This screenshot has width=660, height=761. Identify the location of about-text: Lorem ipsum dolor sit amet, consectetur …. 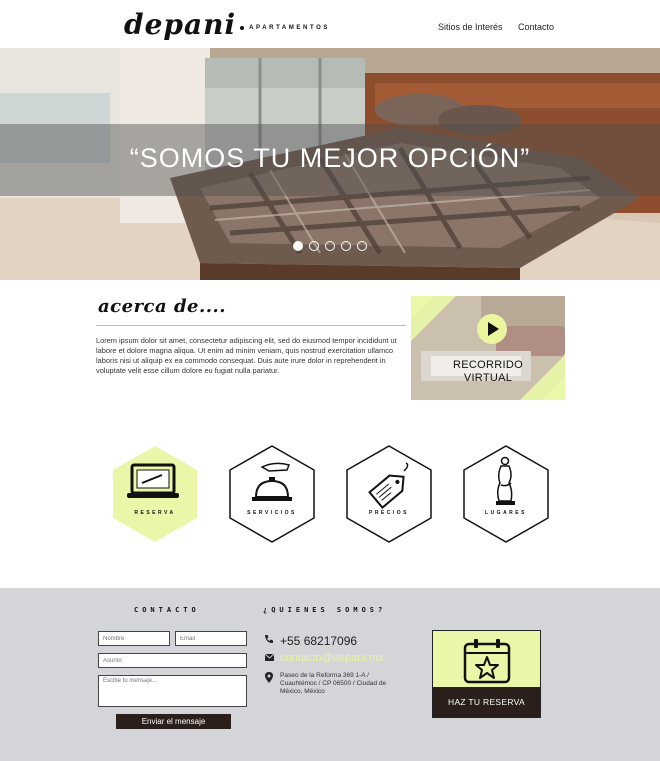
(246, 355).